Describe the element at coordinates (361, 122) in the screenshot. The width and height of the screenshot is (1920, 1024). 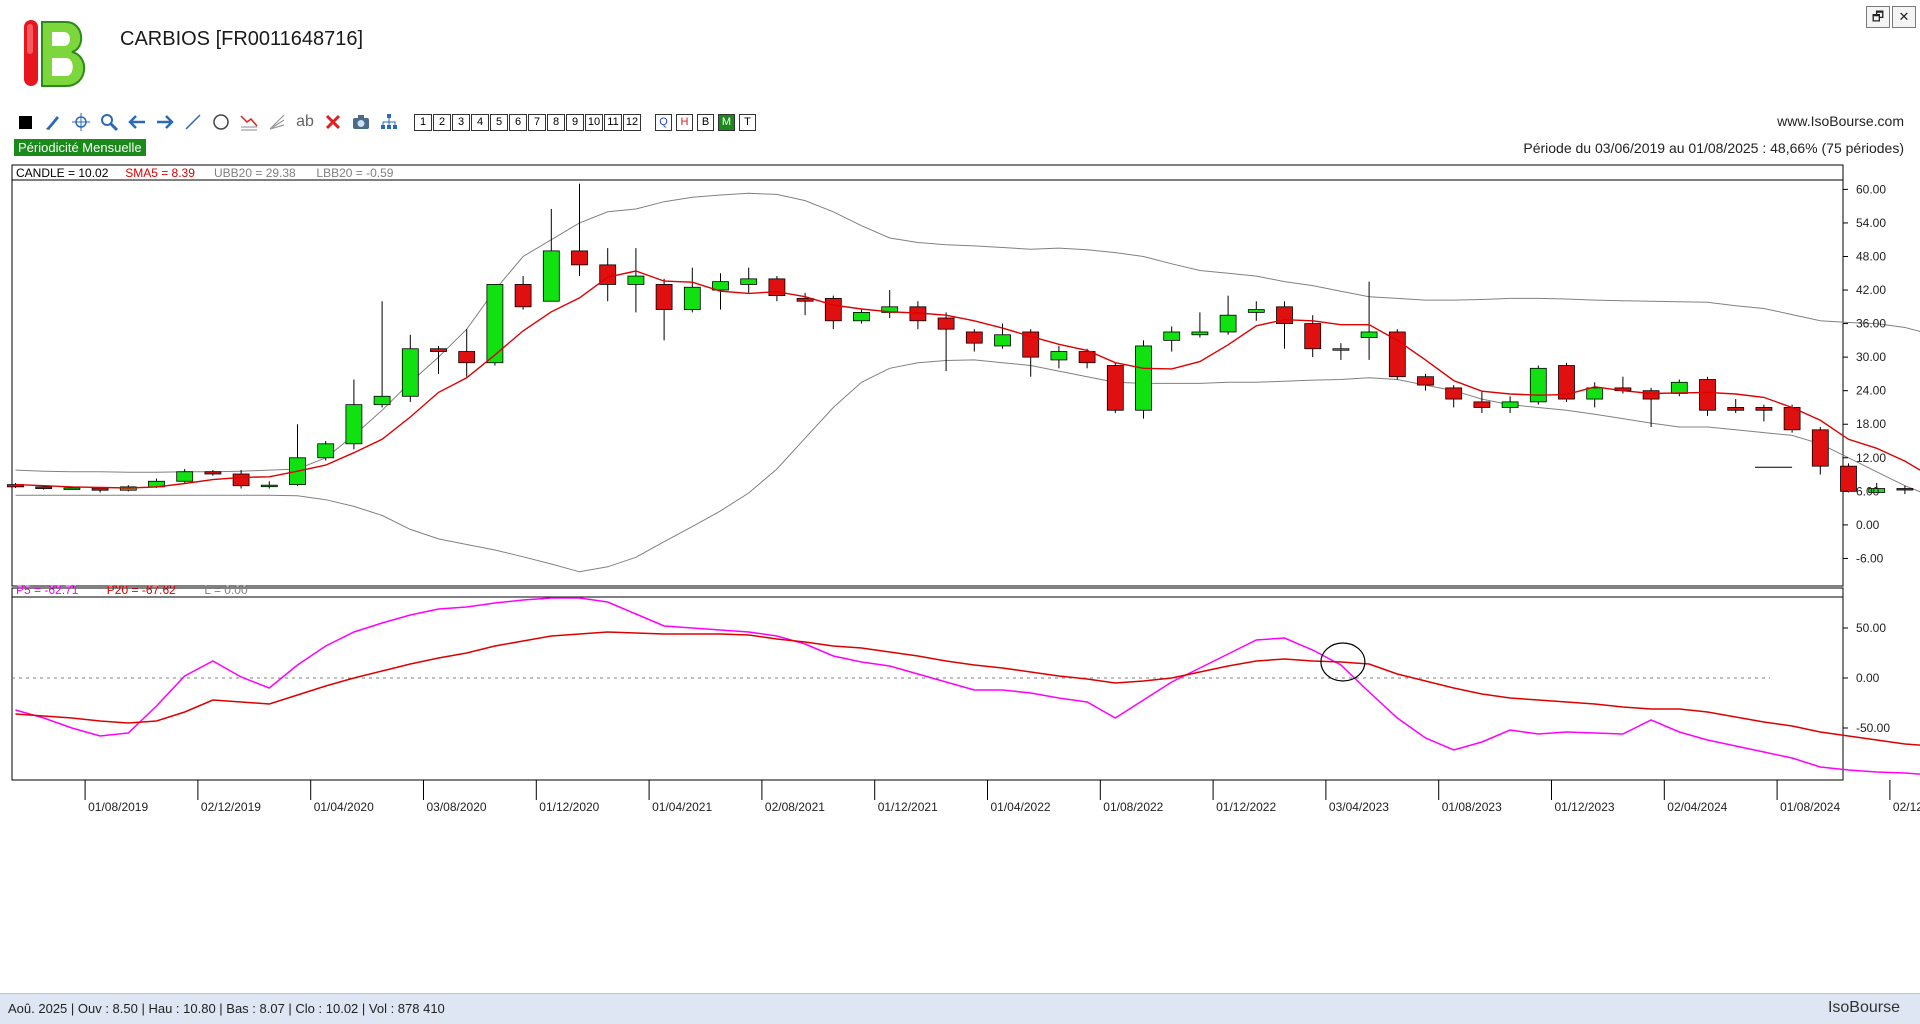
I see `camera-icon` at that location.